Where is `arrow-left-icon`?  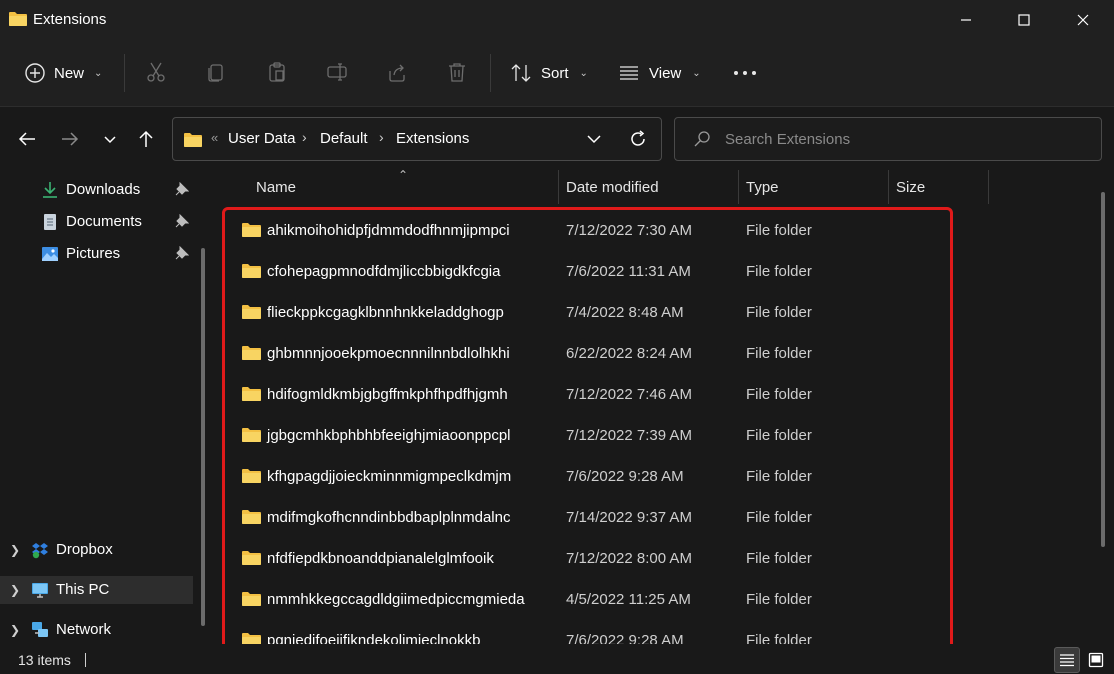 arrow-left-icon is located at coordinates (26, 139).